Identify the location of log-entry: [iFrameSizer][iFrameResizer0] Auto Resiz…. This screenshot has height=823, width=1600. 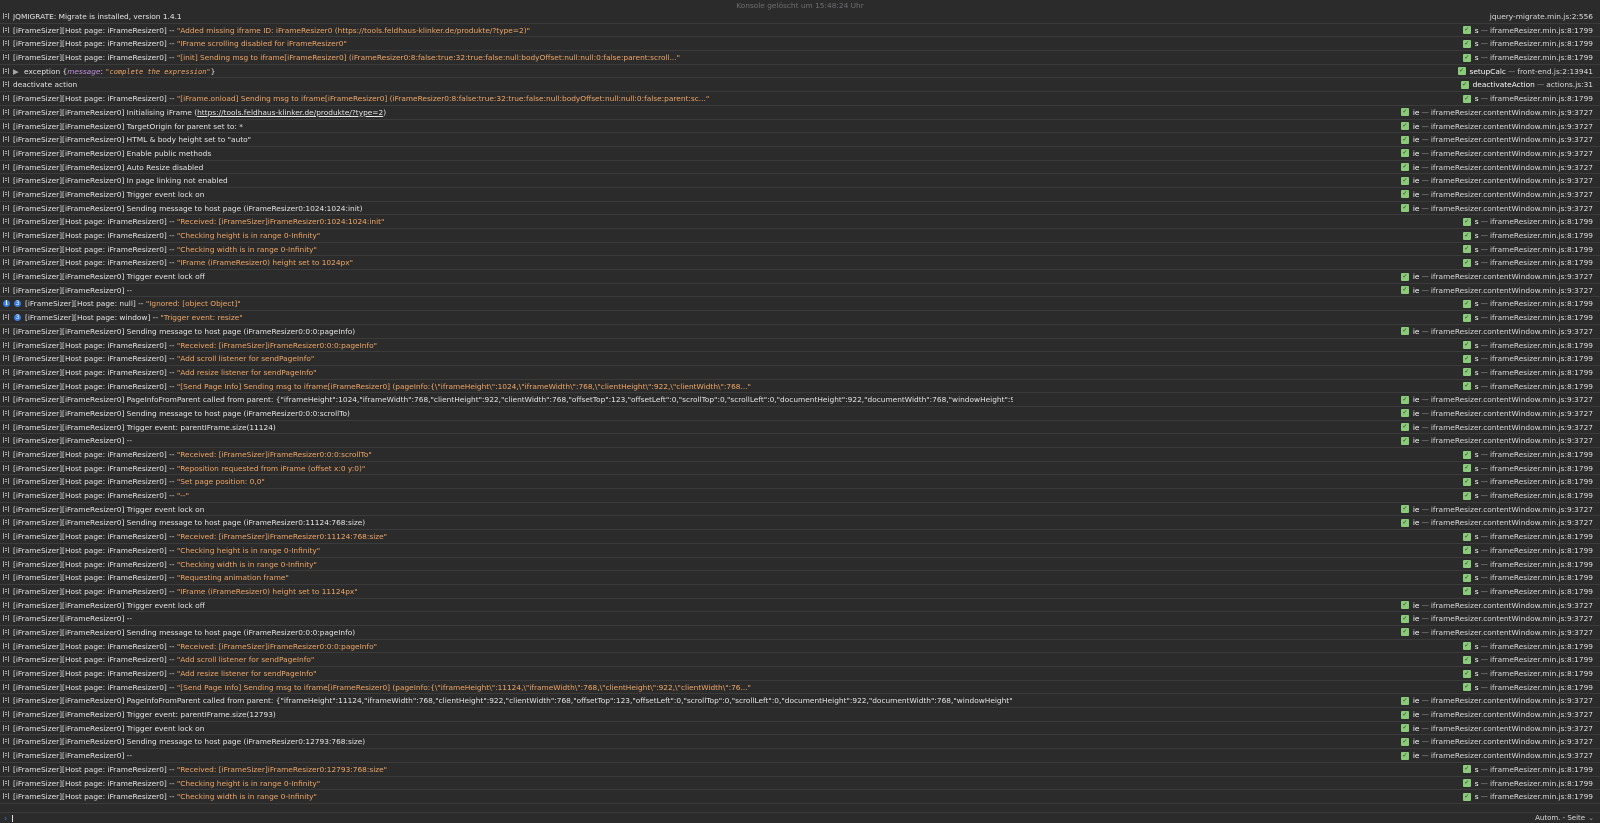
(800, 168).